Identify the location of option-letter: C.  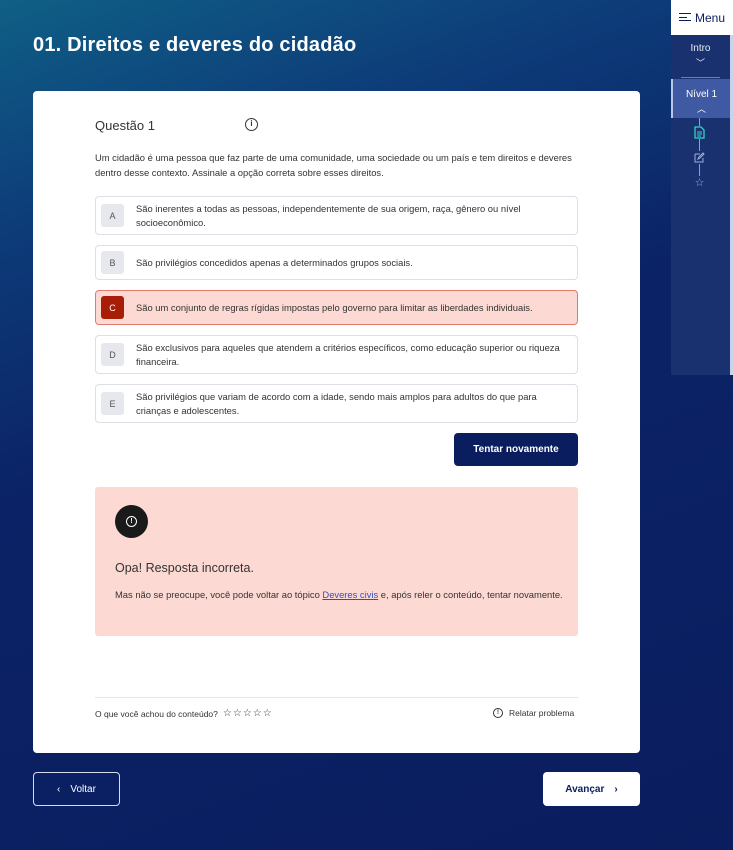
(112, 307).